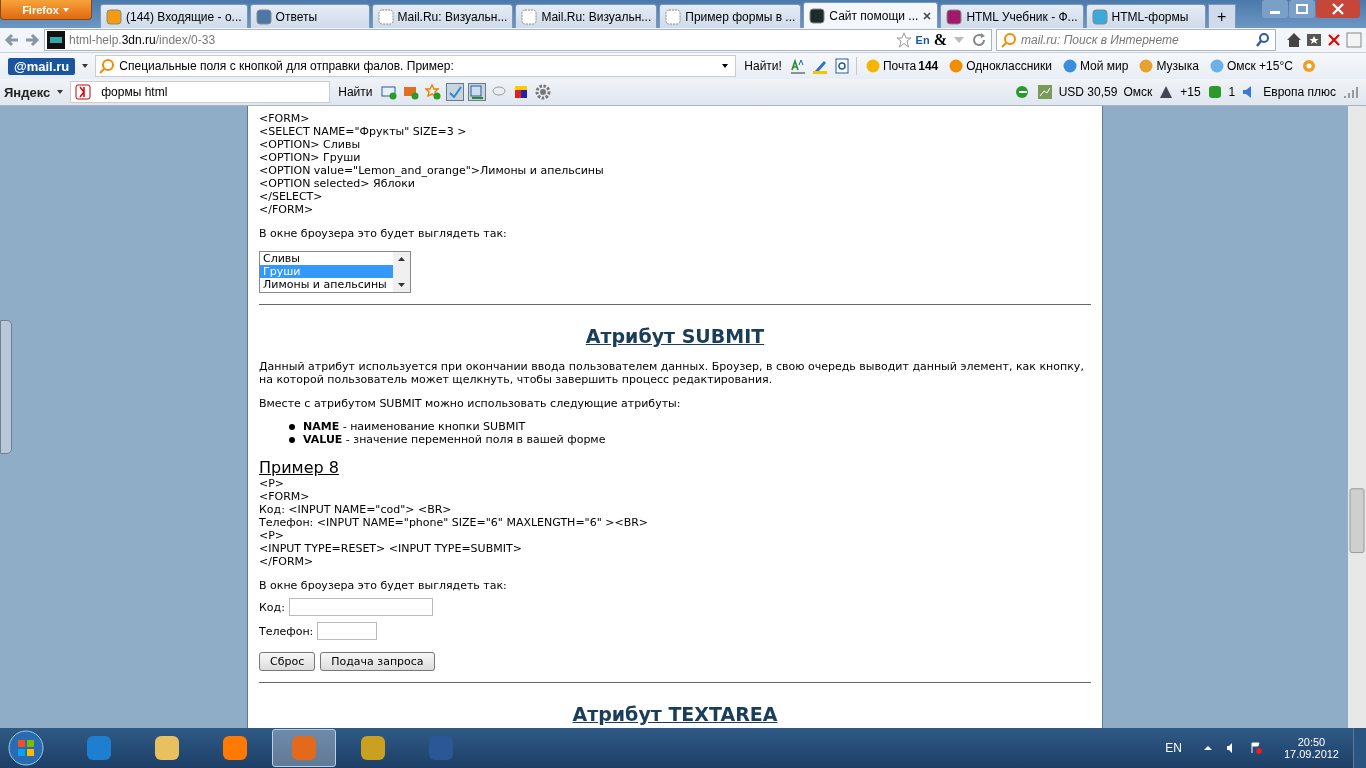  What do you see at coordinates (1314, 40) in the screenshot?
I see `bookmarks-icon` at bounding box center [1314, 40].